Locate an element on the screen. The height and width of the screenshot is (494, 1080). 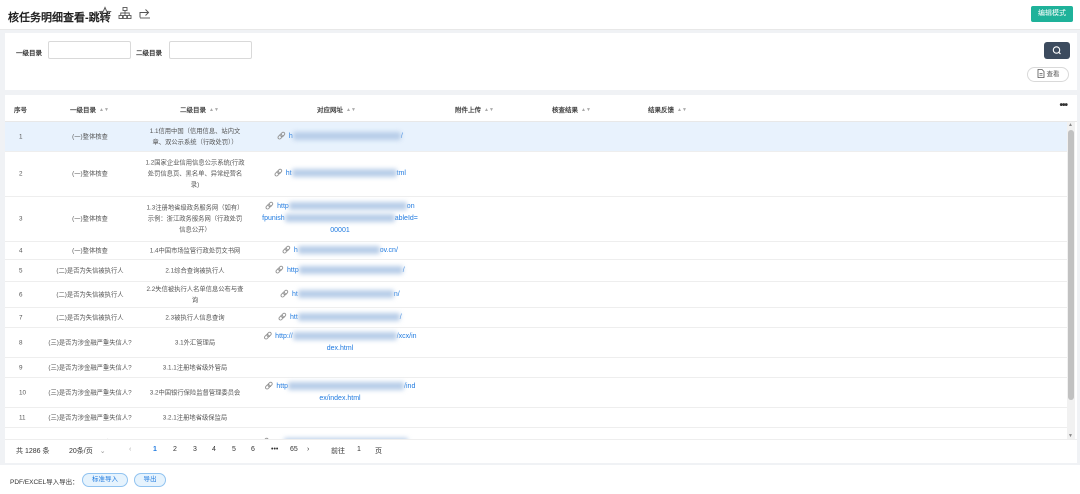
table-row: 4 (一)整体核查 1.4中国市场监管行政处罚文书网 🔗 h ov.cn/ is located at coordinates (536, 251).